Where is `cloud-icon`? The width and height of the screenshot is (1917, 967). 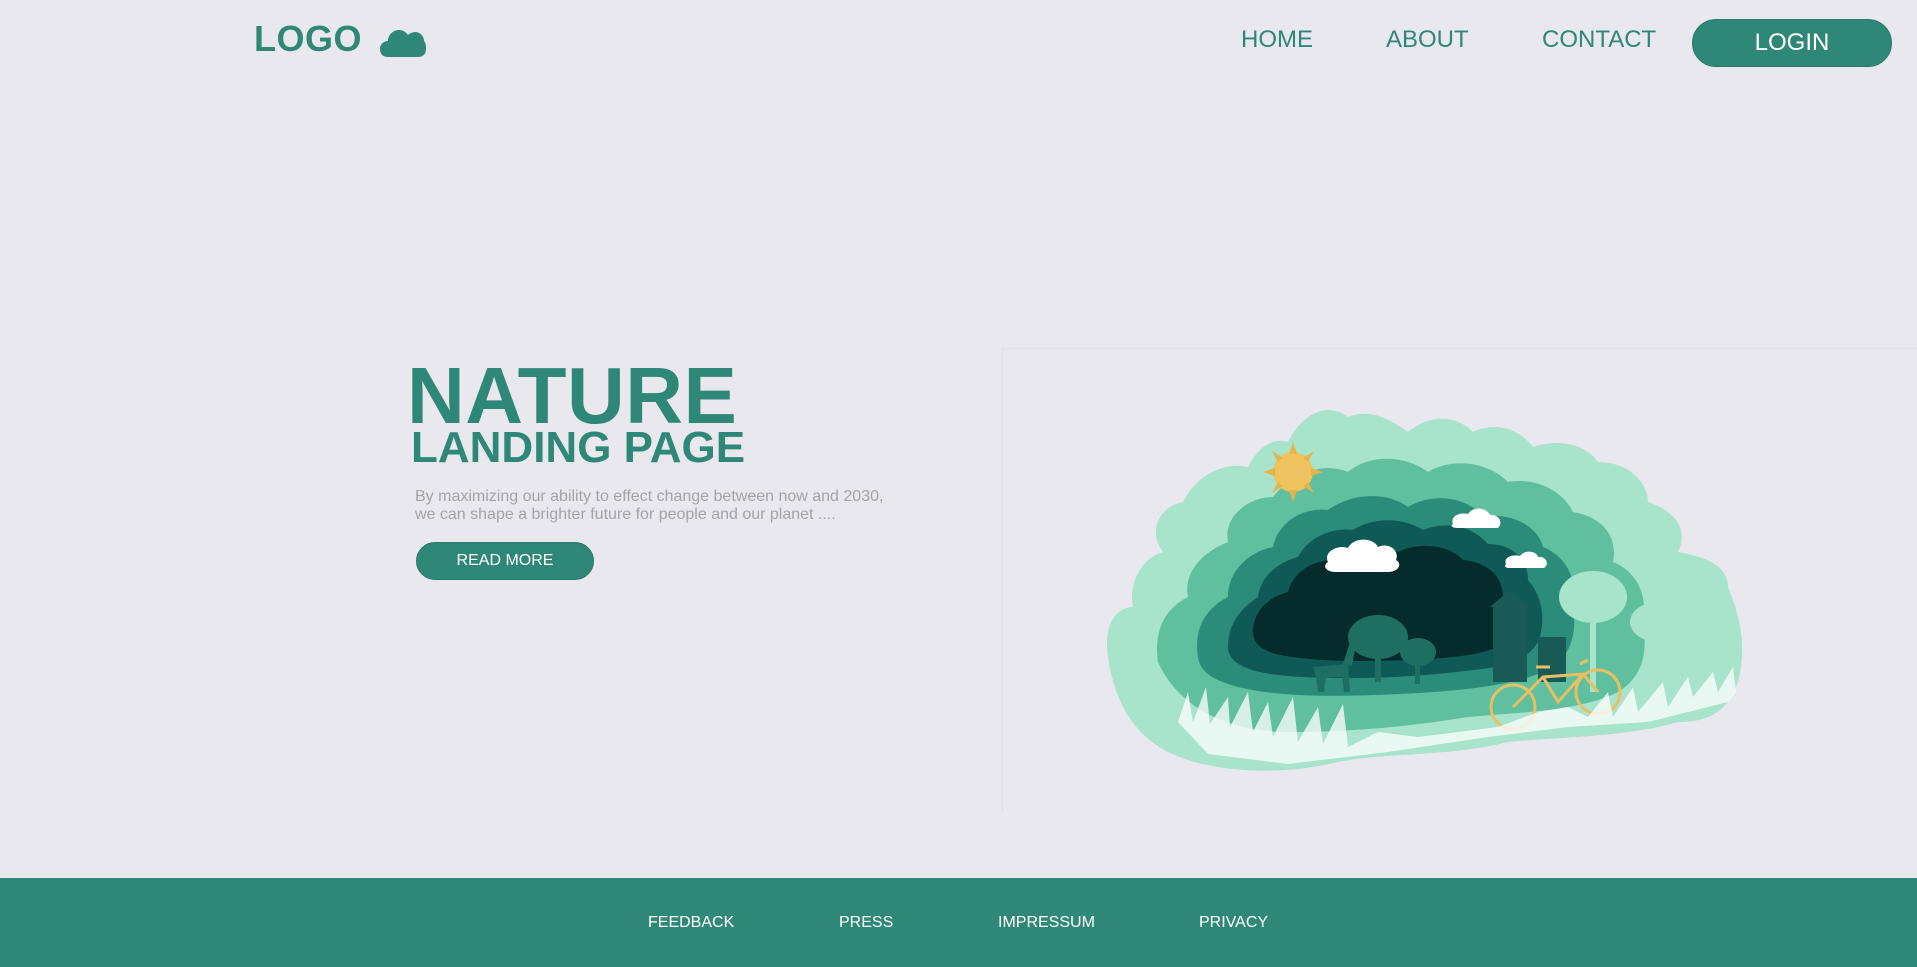
cloud-icon is located at coordinates (403, 43).